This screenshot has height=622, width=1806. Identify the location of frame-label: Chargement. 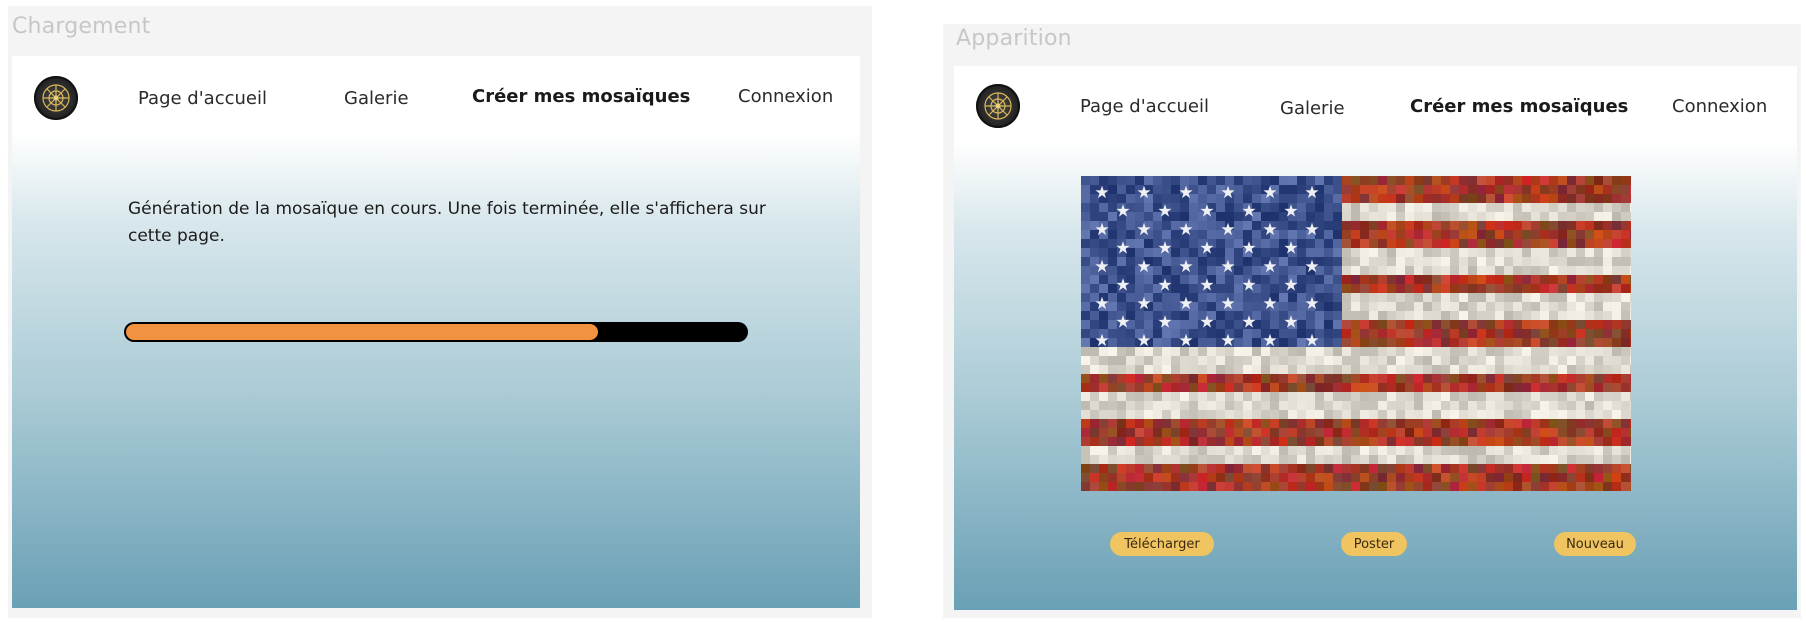
(81, 26).